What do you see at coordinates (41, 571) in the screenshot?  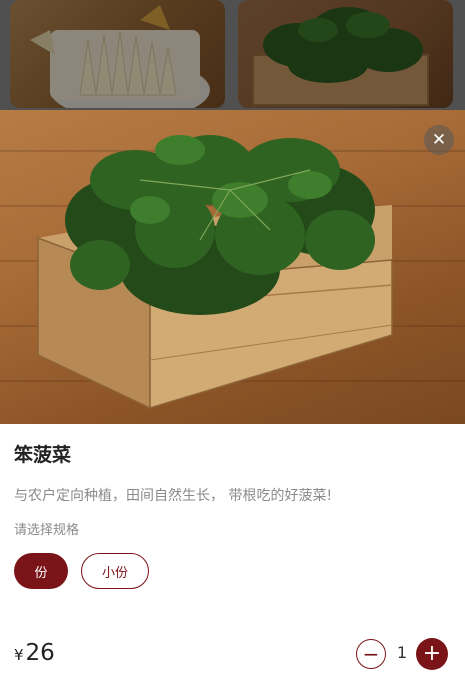 I see `spec-option-portion: 份` at bounding box center [41, 571].